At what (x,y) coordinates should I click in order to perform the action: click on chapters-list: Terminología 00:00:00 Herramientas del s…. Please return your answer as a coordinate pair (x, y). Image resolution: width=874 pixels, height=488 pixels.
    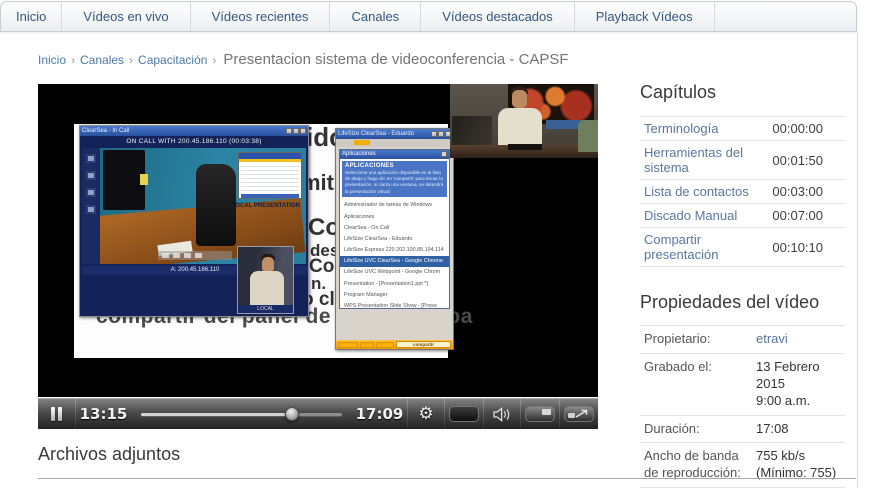
    Looking at the image, I should click on (742, 191).